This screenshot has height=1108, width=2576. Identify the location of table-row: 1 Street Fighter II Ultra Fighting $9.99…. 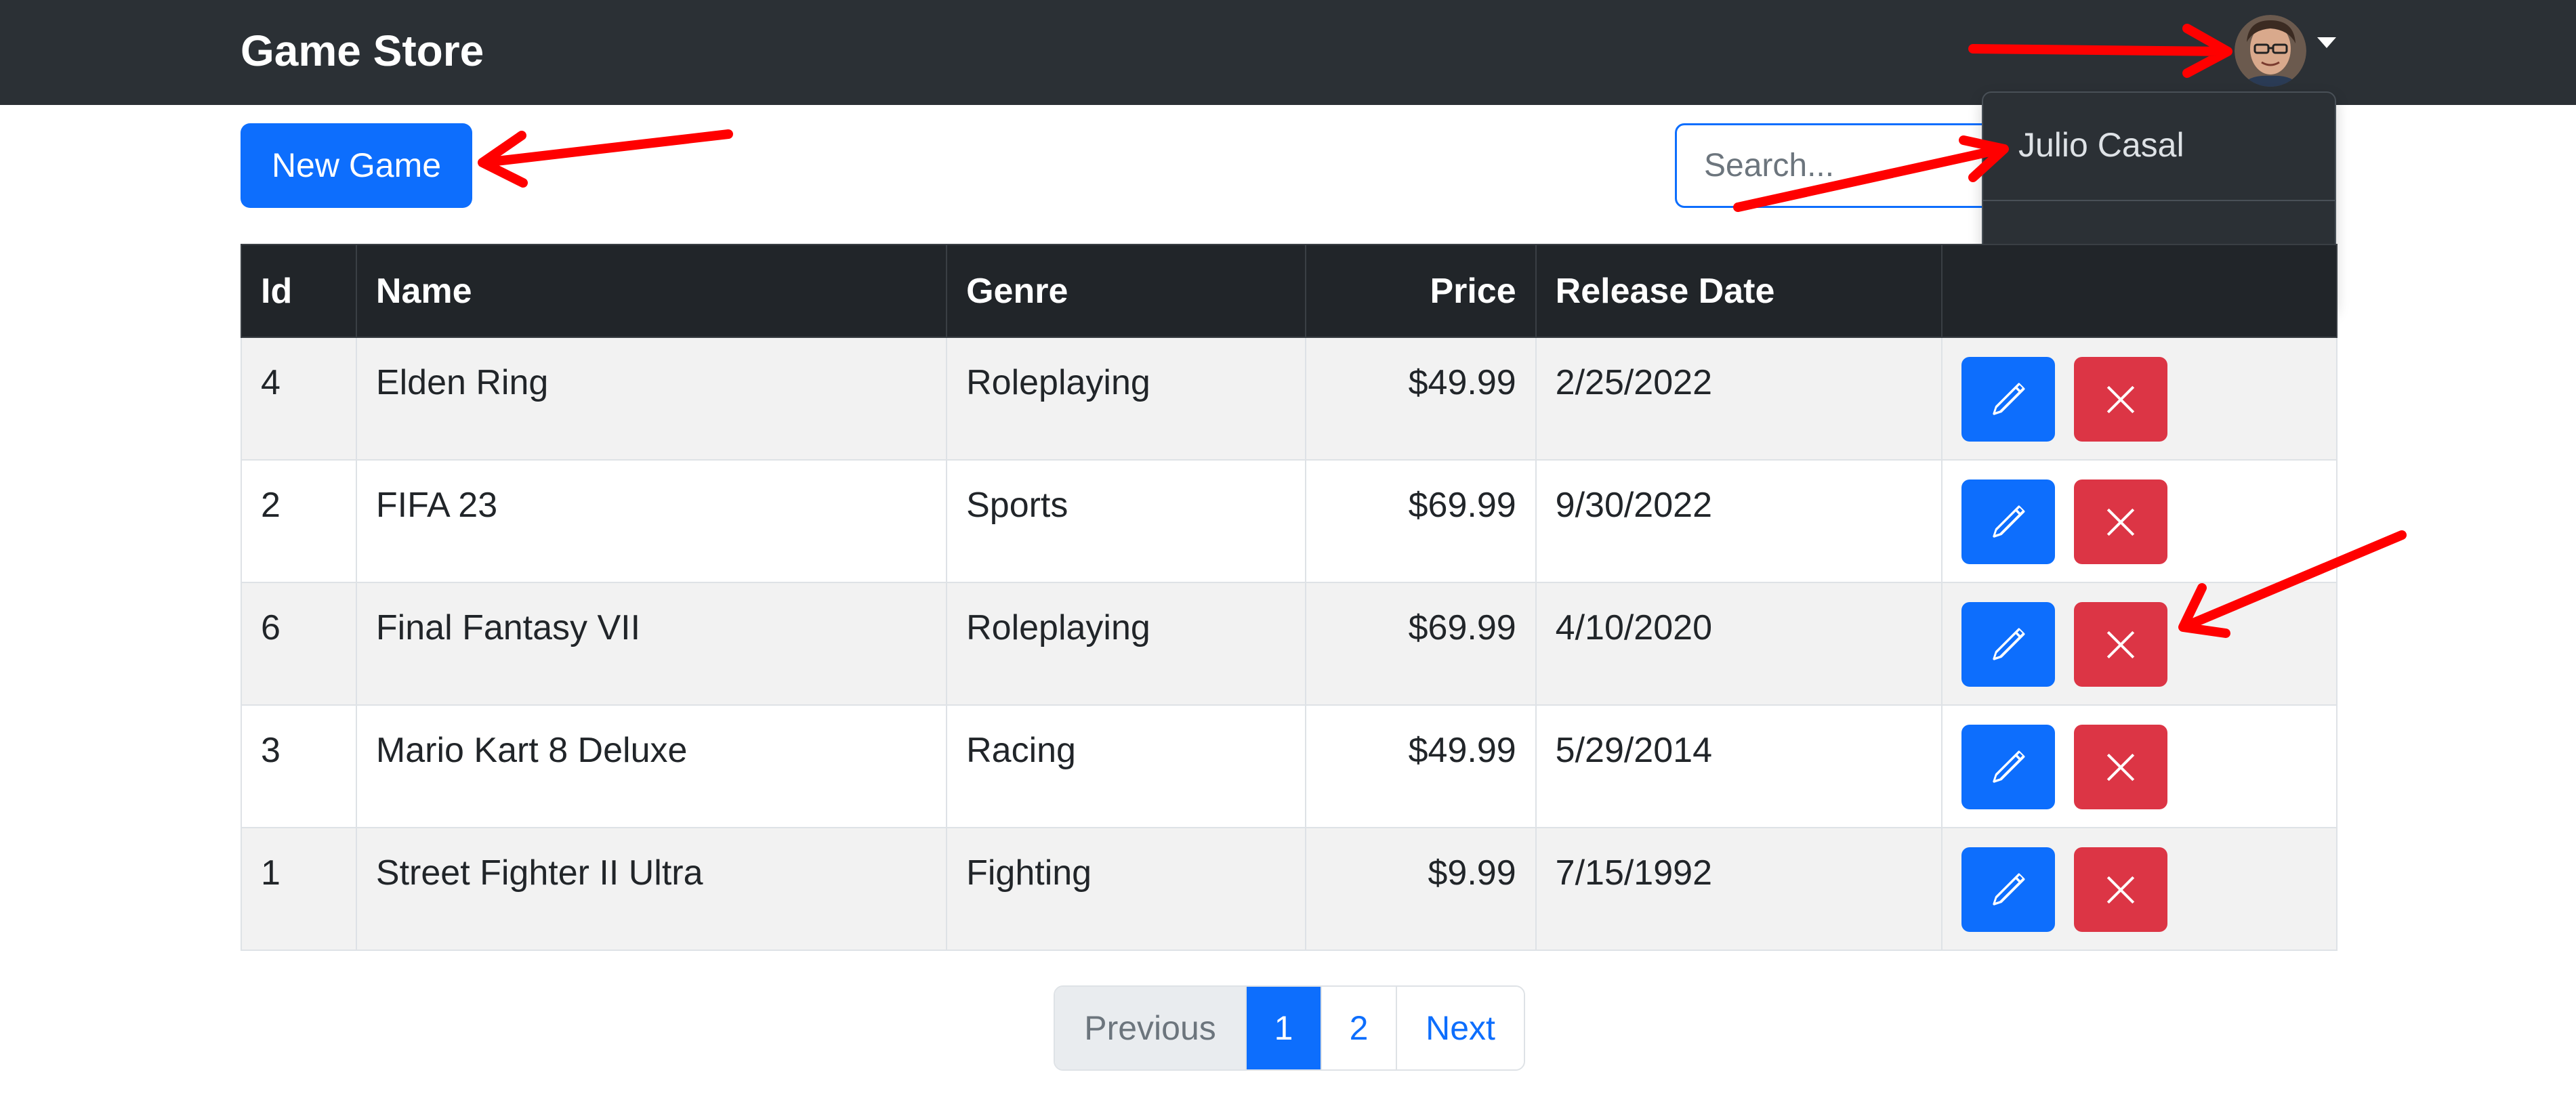
(1289, 889).